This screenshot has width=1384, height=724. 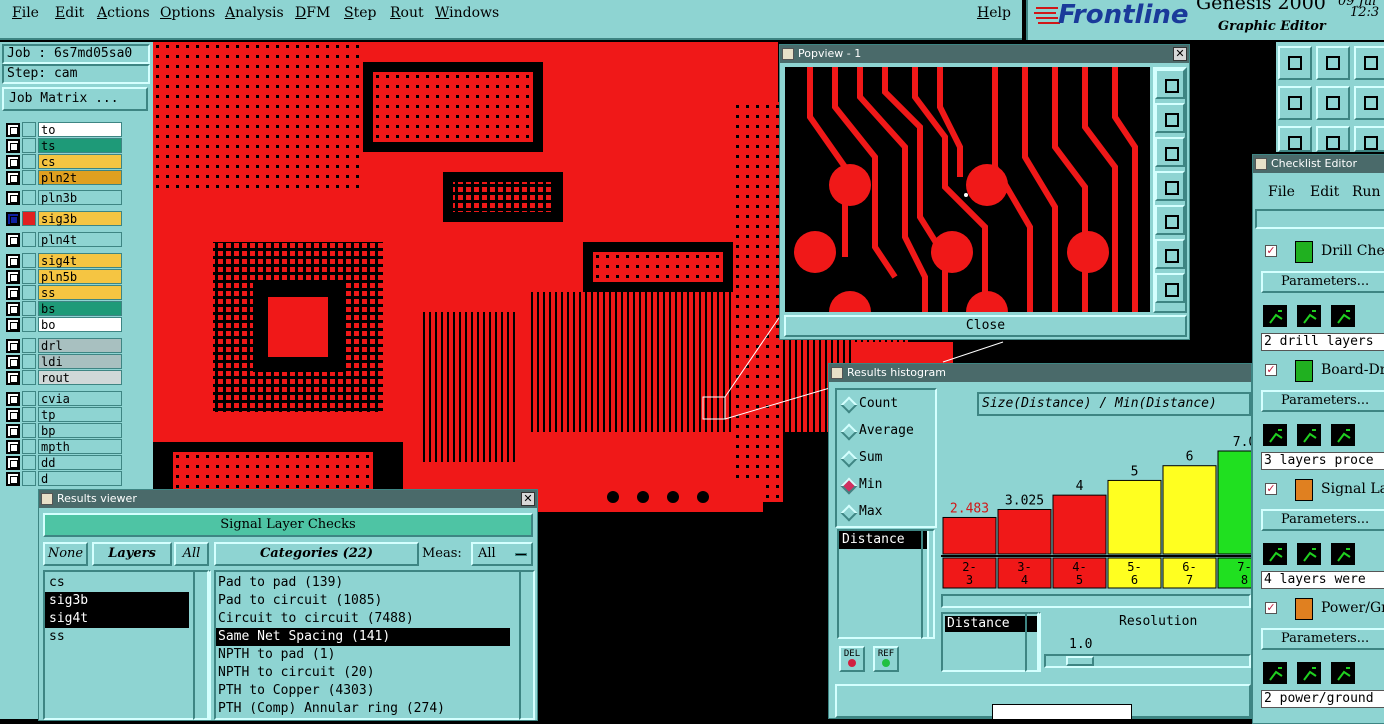 I want to click on histogram-chart: 2.4832-33.0253-444-555-666-77.07-8, so click(x=1096, y=509).